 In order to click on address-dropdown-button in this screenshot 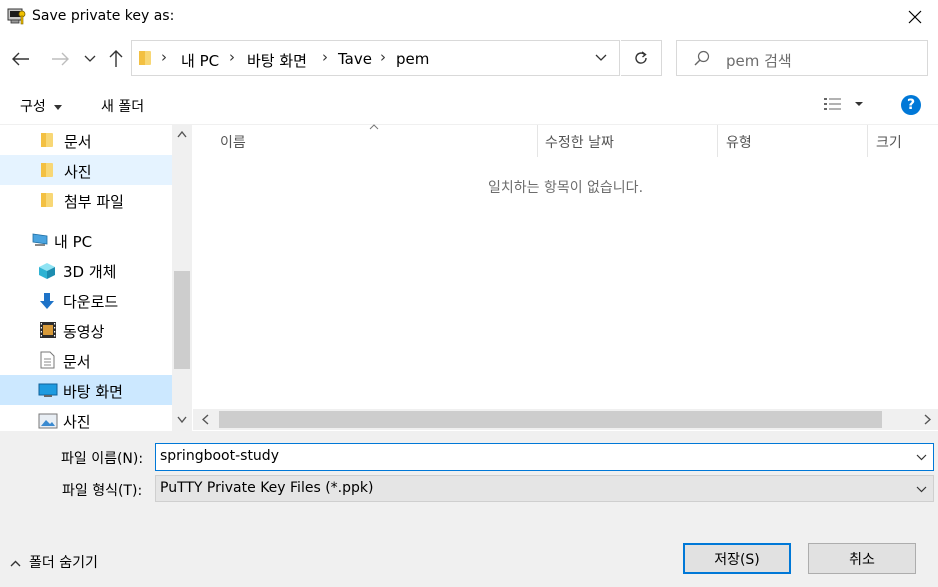, I will do `click(601, 58)`.